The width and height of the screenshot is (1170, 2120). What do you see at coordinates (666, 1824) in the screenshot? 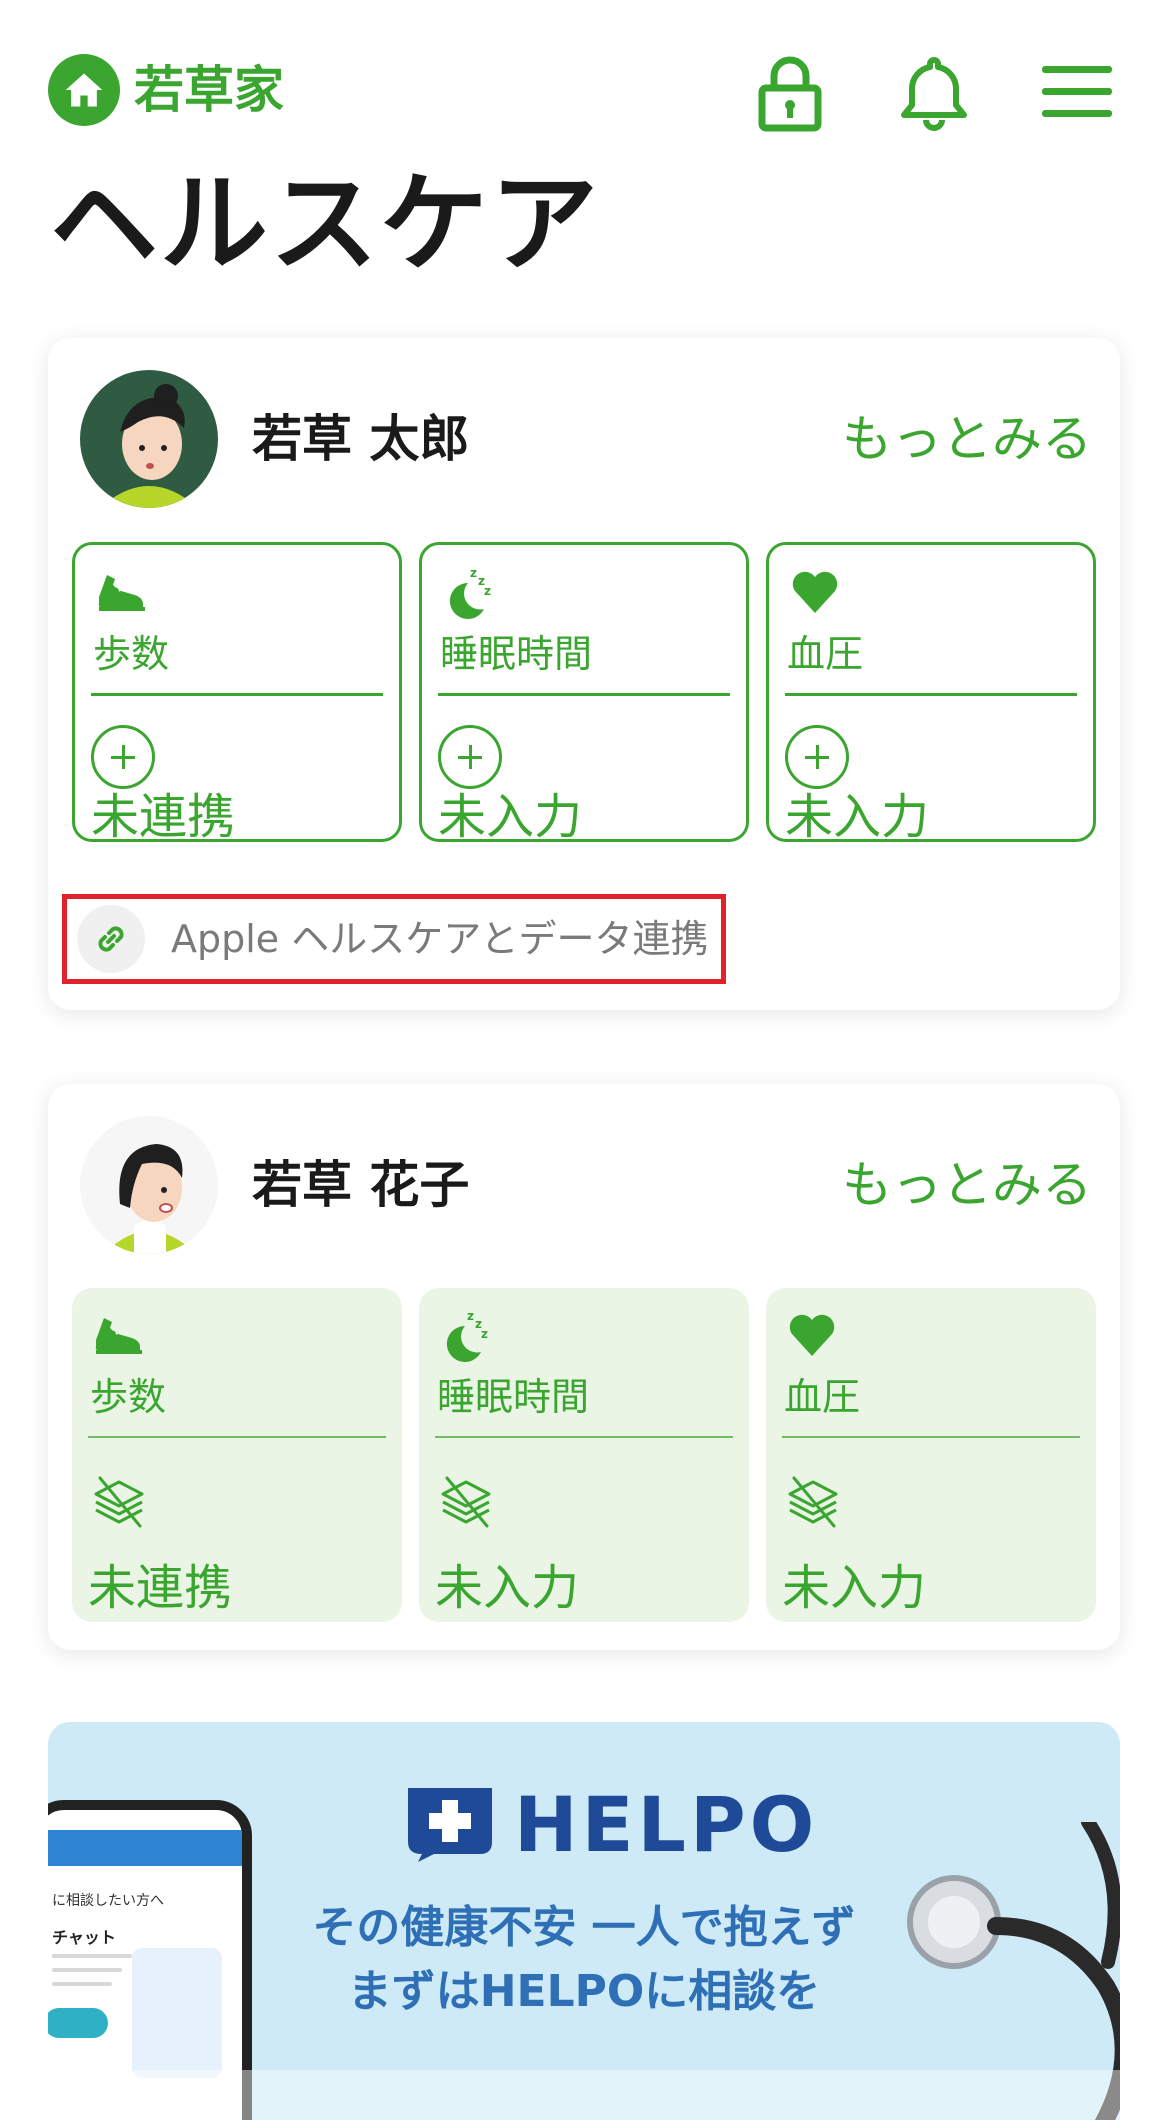
I see `helpo-brand: HELPO` at bounding box center [666, 1824].